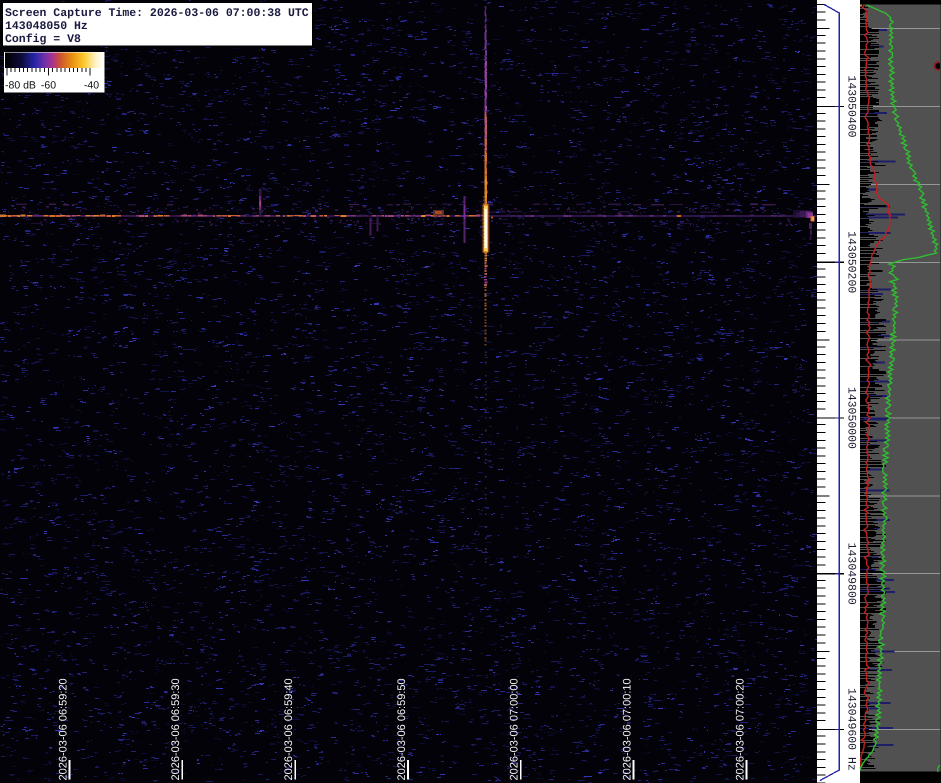 The height and width of the screenshot is (783, 941). What do you see at coordinates (48, 86) in the screenshot?
I see `svg-text: -60` at bounding box center [48, 86].